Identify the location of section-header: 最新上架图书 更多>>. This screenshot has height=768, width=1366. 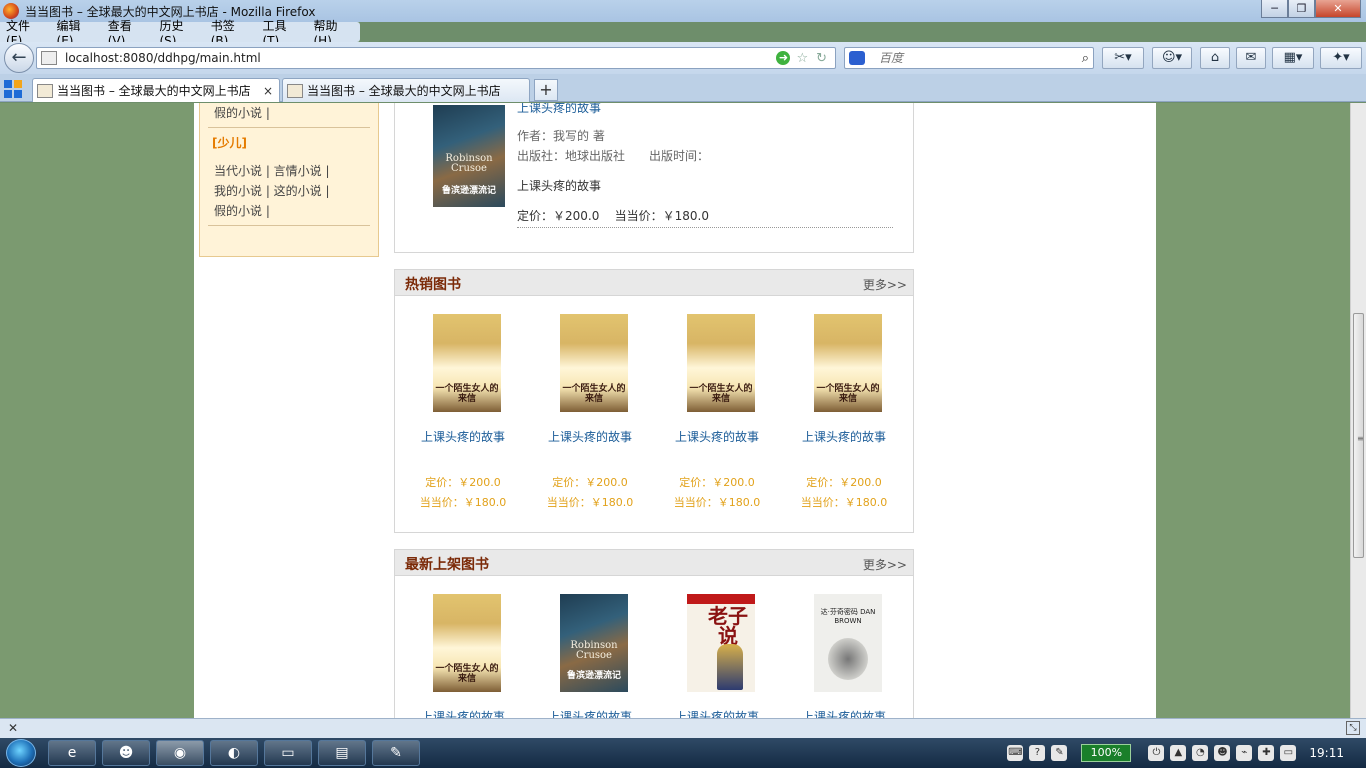
(654, 563).